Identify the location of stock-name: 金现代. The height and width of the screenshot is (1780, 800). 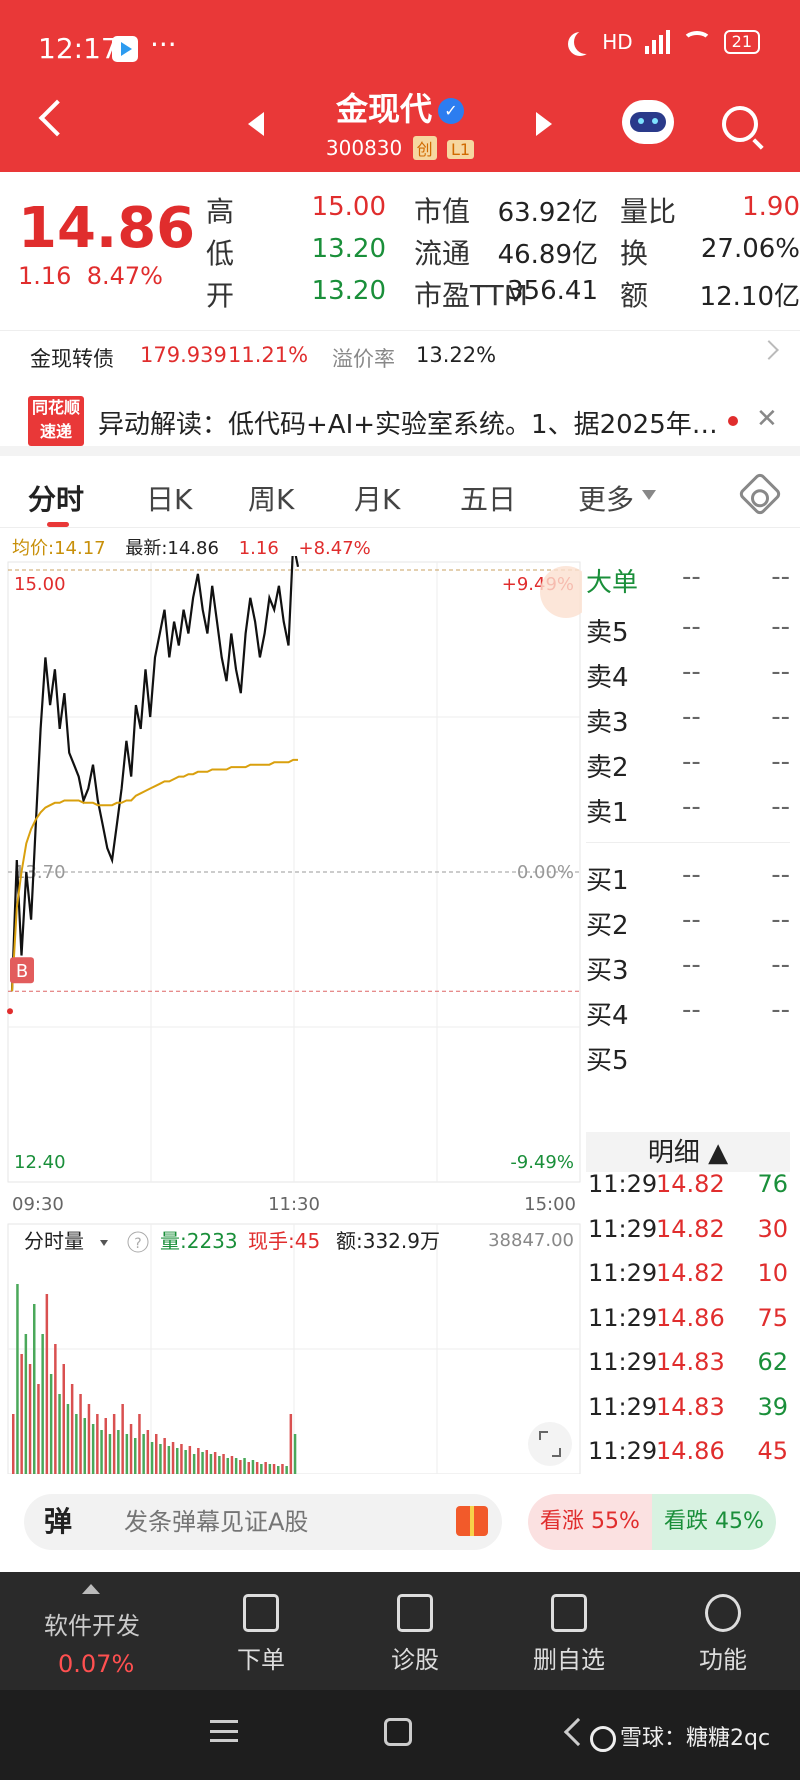
(383, 109).